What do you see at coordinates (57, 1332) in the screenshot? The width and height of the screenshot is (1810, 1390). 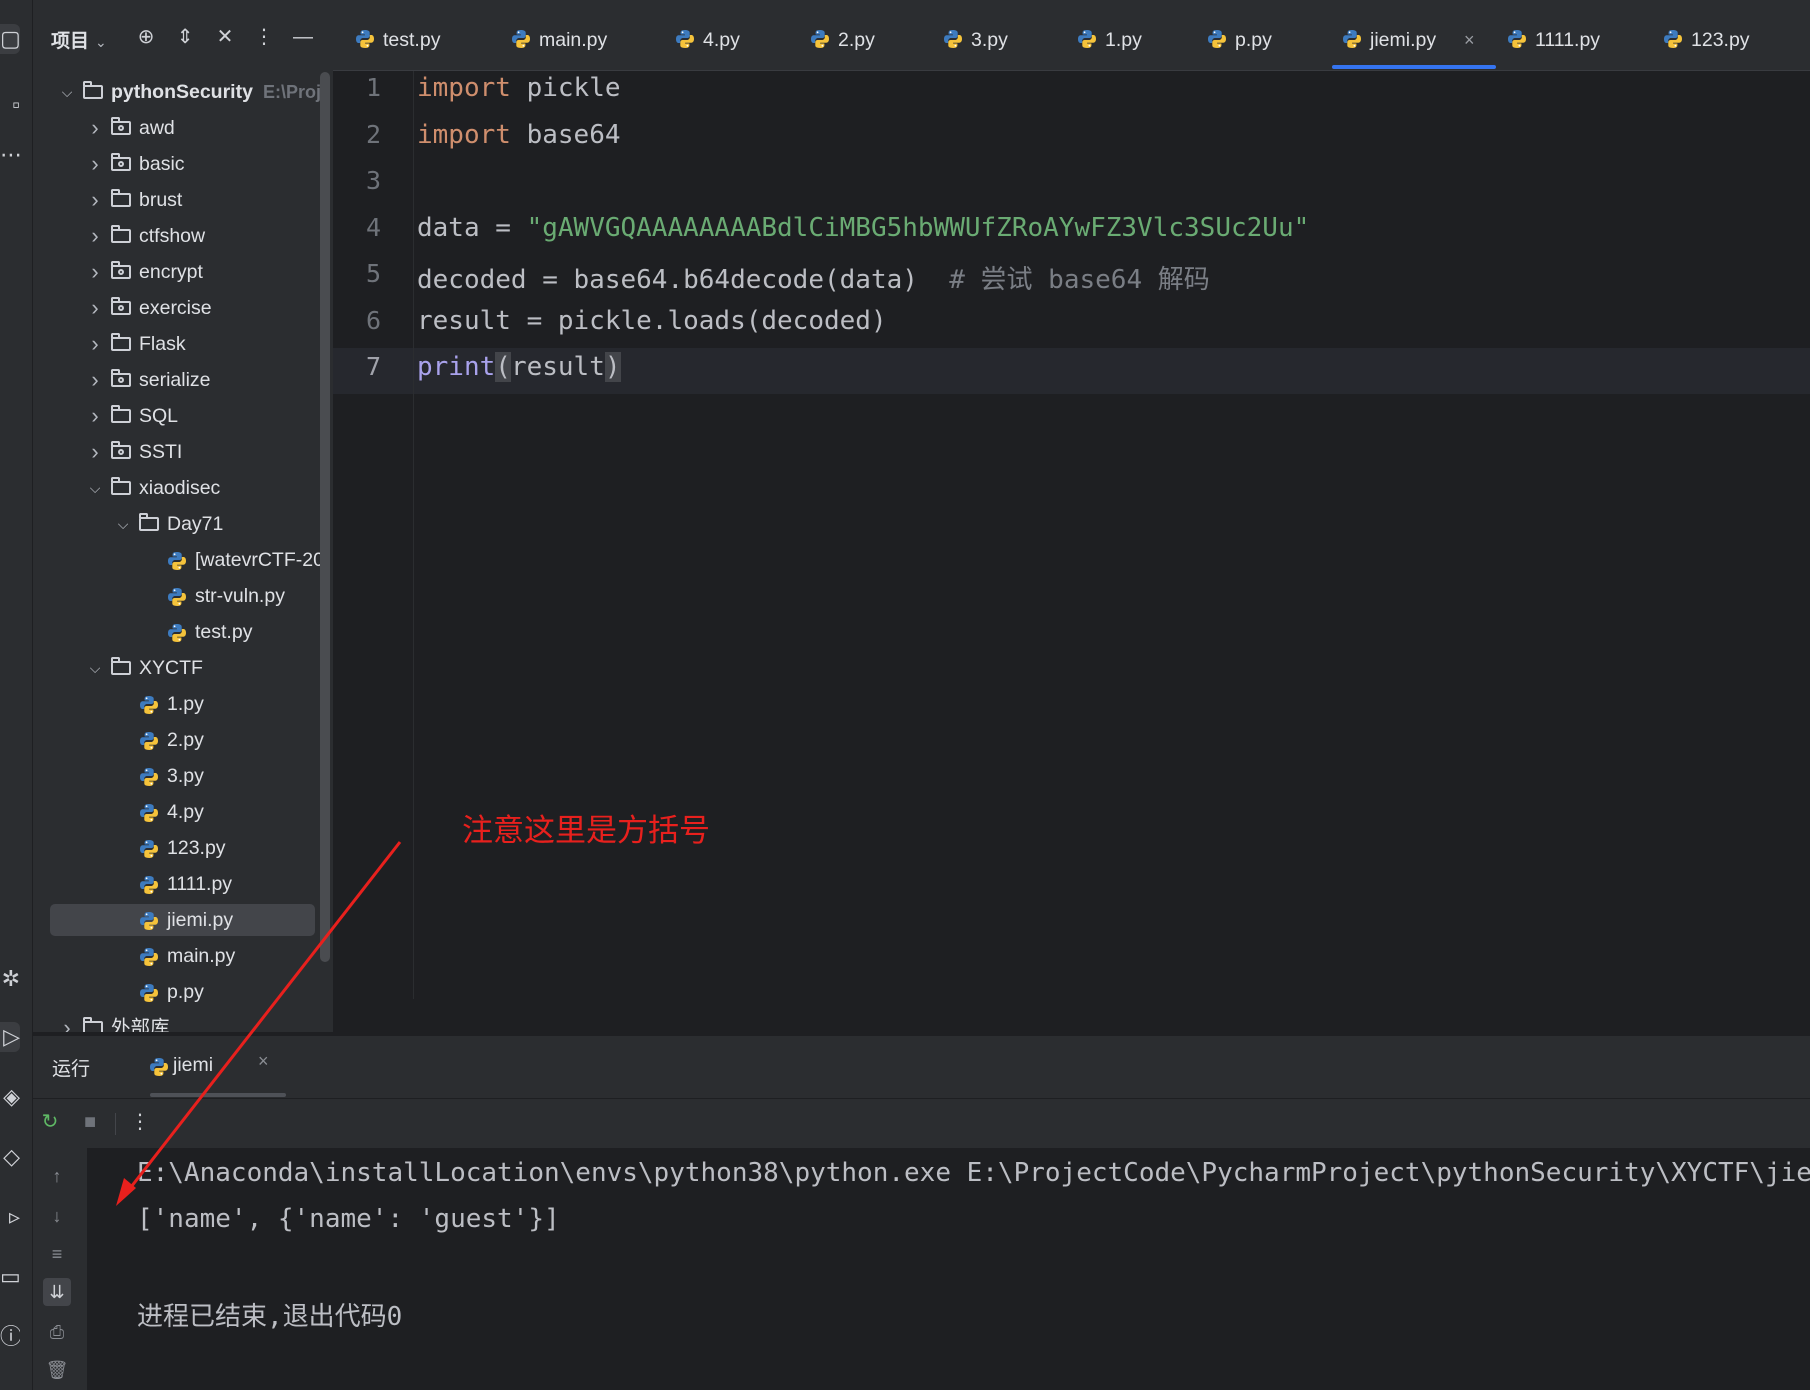 I see `print-icon: ⎙` at bounding box center [57, 1332].